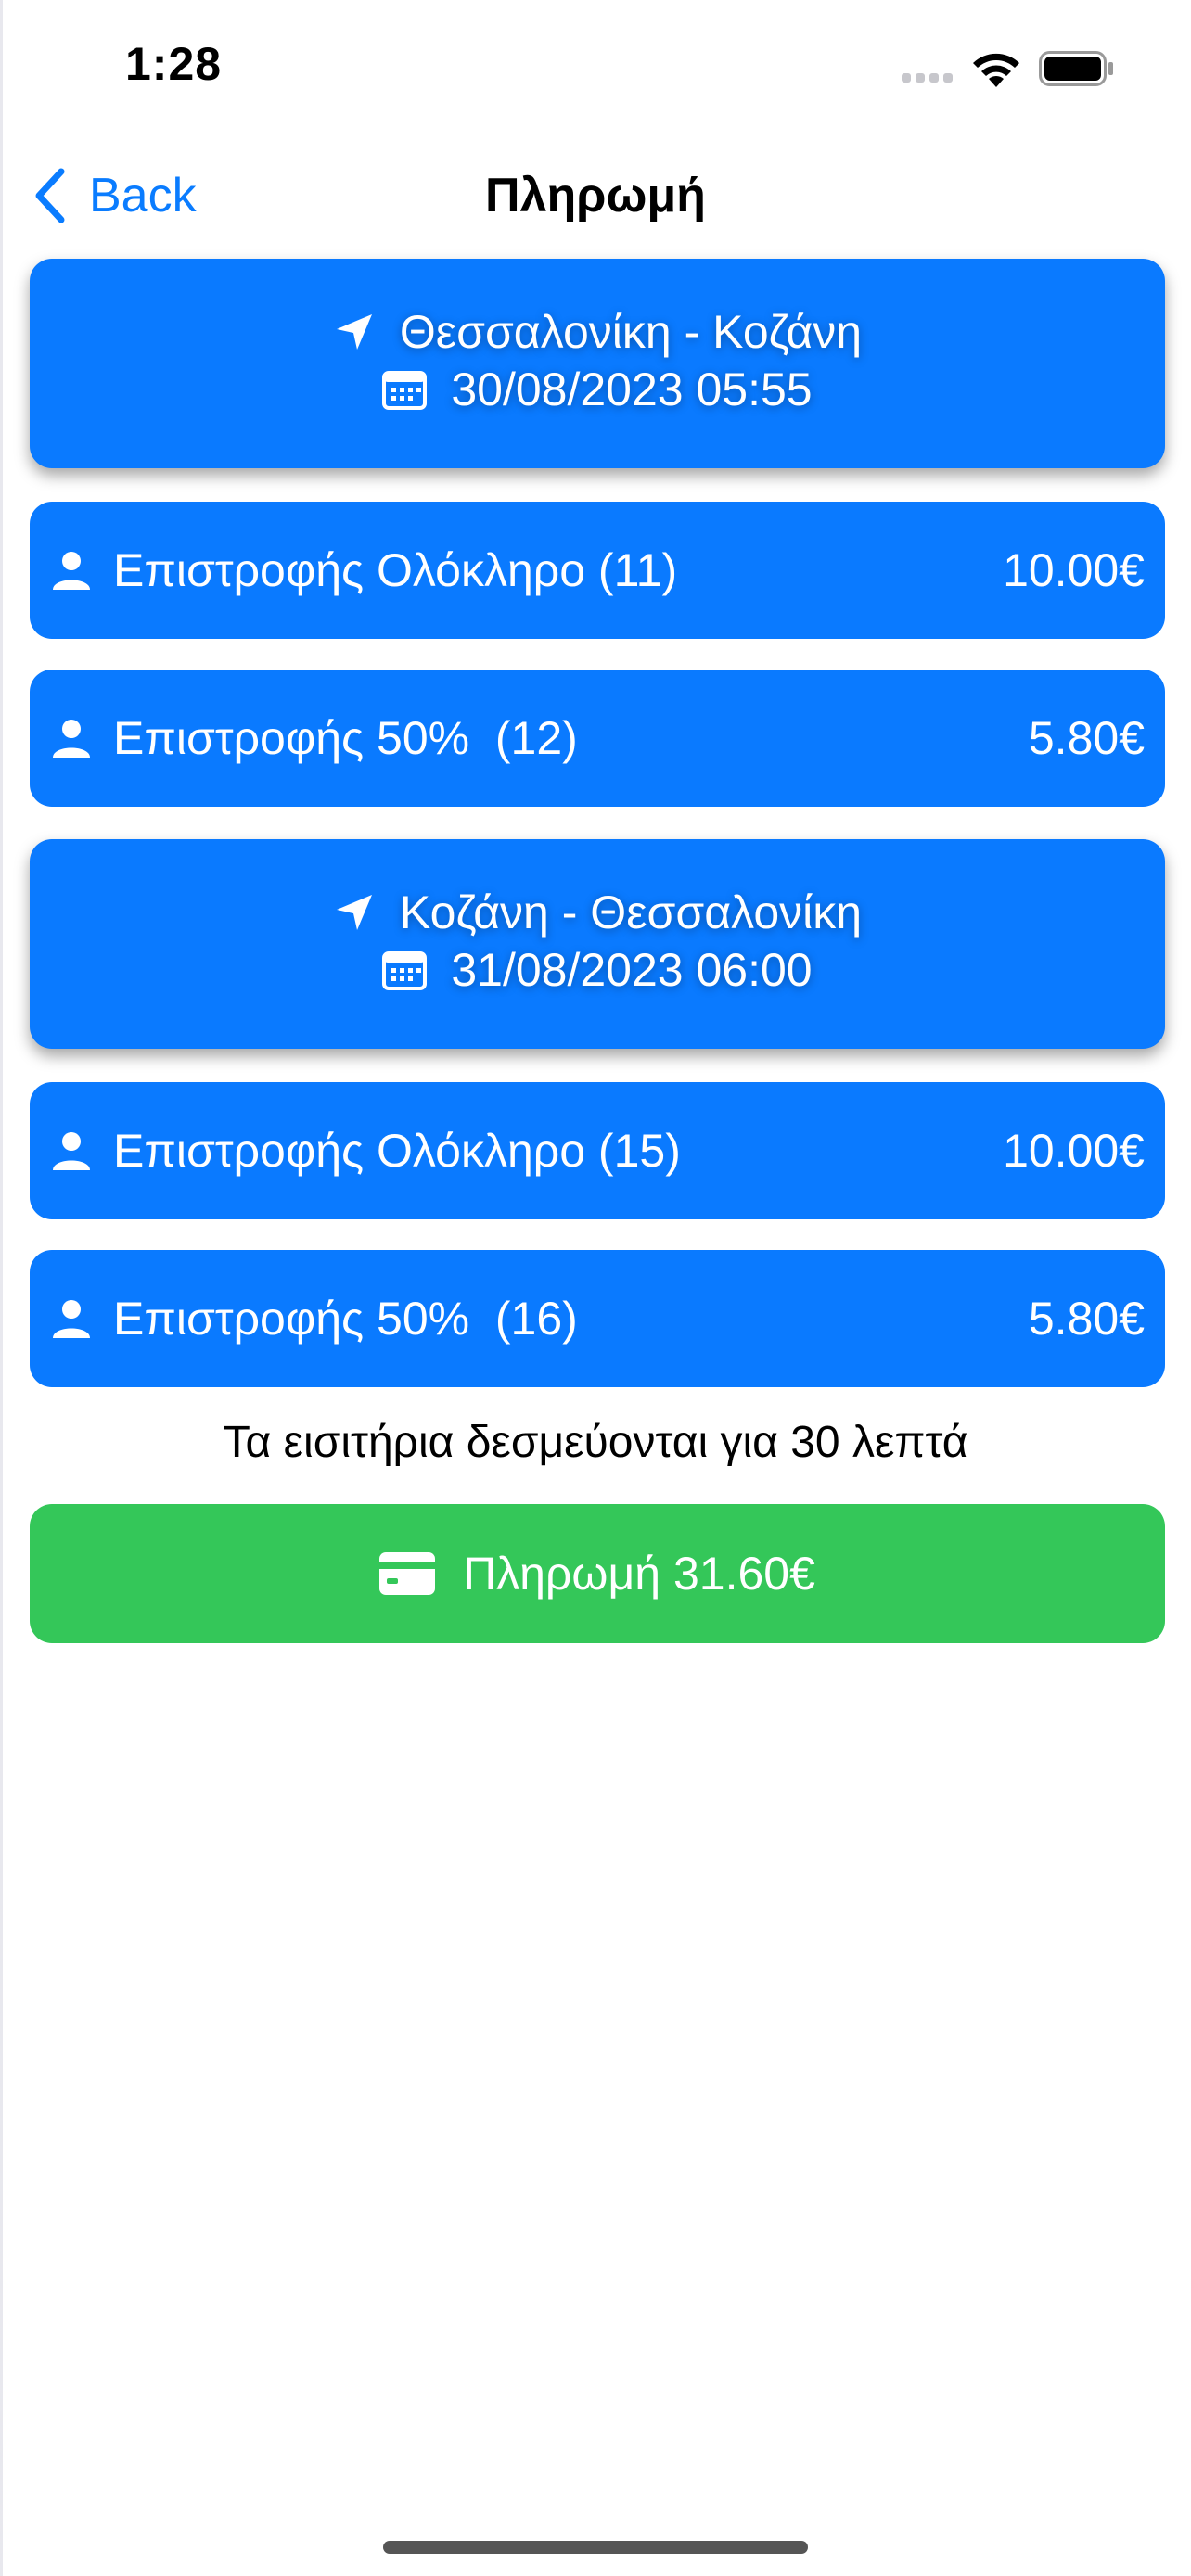 This screenshot has width=1191, height=2576. I want to click on cellular-signal-icon, so click(928, 78).